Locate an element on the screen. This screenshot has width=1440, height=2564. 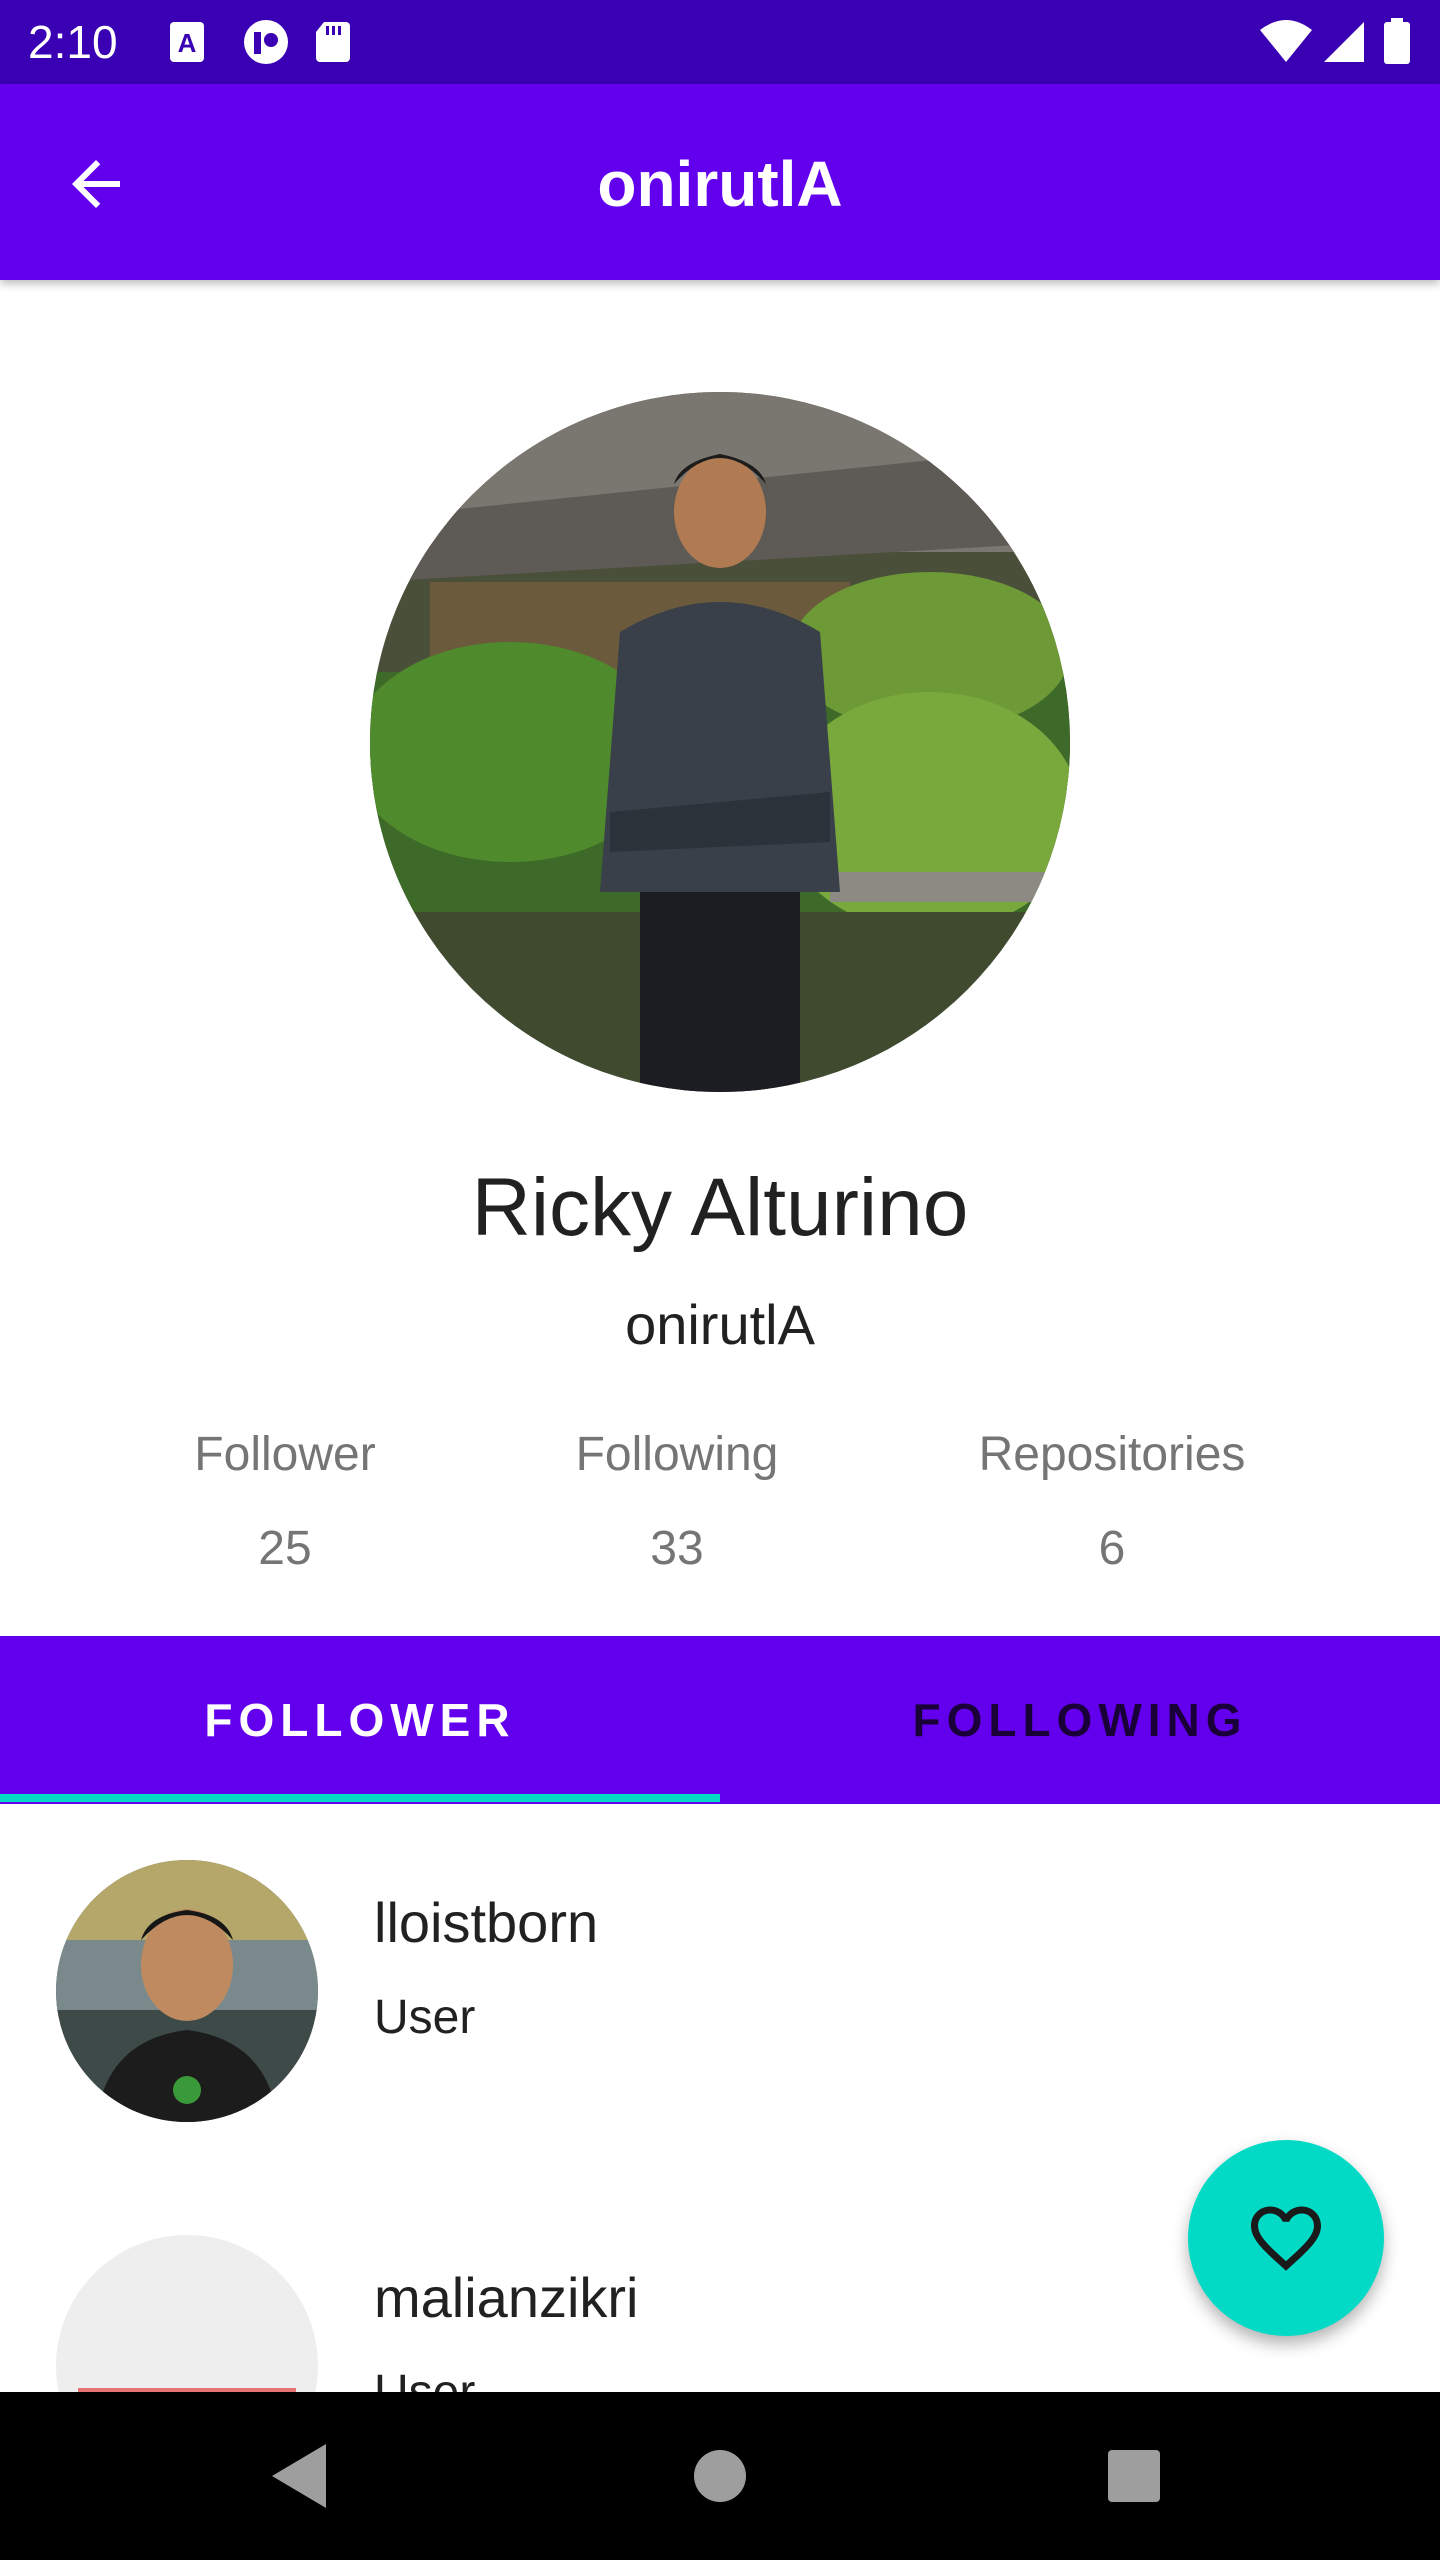
stat-value: 33 is located at coordinates (677, 1548).